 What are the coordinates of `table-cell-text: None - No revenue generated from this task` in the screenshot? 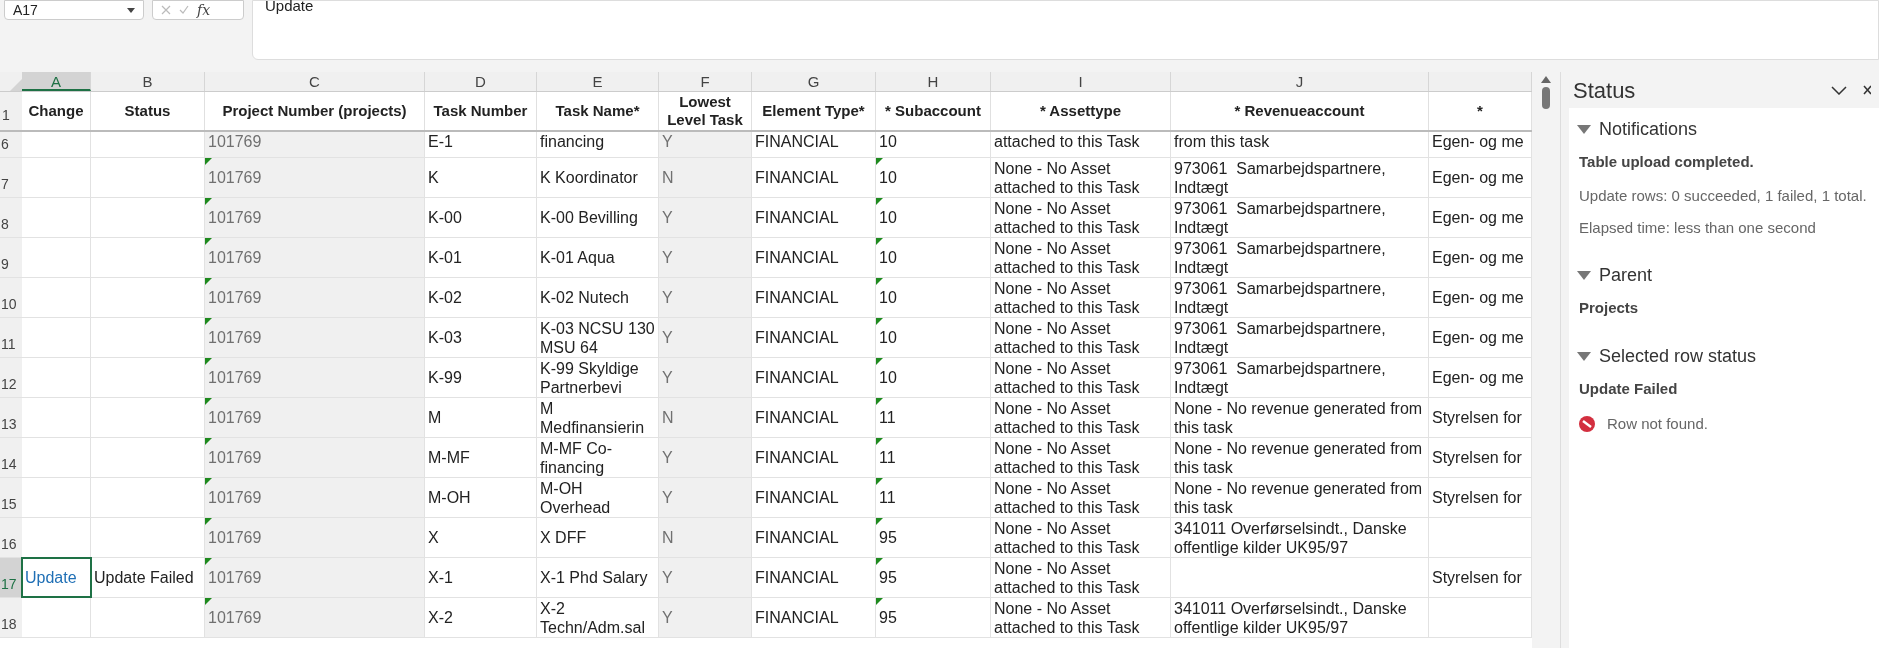 It's located at (1299, 457).